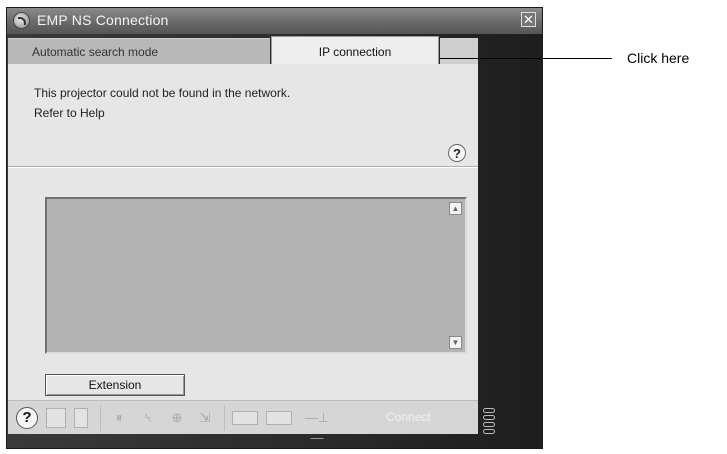 The image size is (727, 454). Describe the element at coordinates (119, 418) in the screenshot. I see `pause-icon: ⏸` at that location.